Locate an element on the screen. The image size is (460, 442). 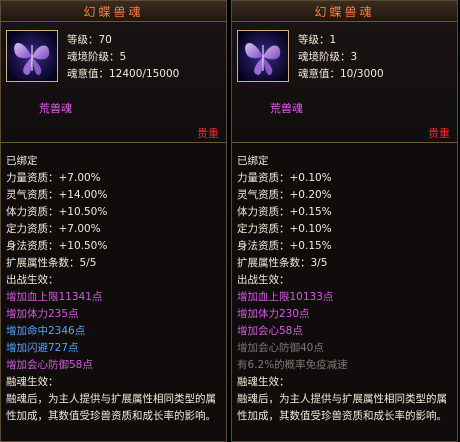
extension-count: 扩展属性条数：3/5 is located at coordinates (282, 263).